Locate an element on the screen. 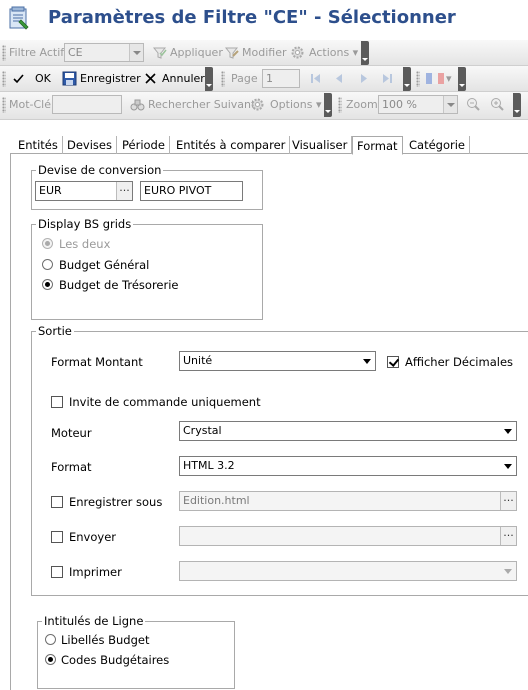 This screenshot has width=528, height=690. invite-commande-checkbox is located at coordinates (57, 402).